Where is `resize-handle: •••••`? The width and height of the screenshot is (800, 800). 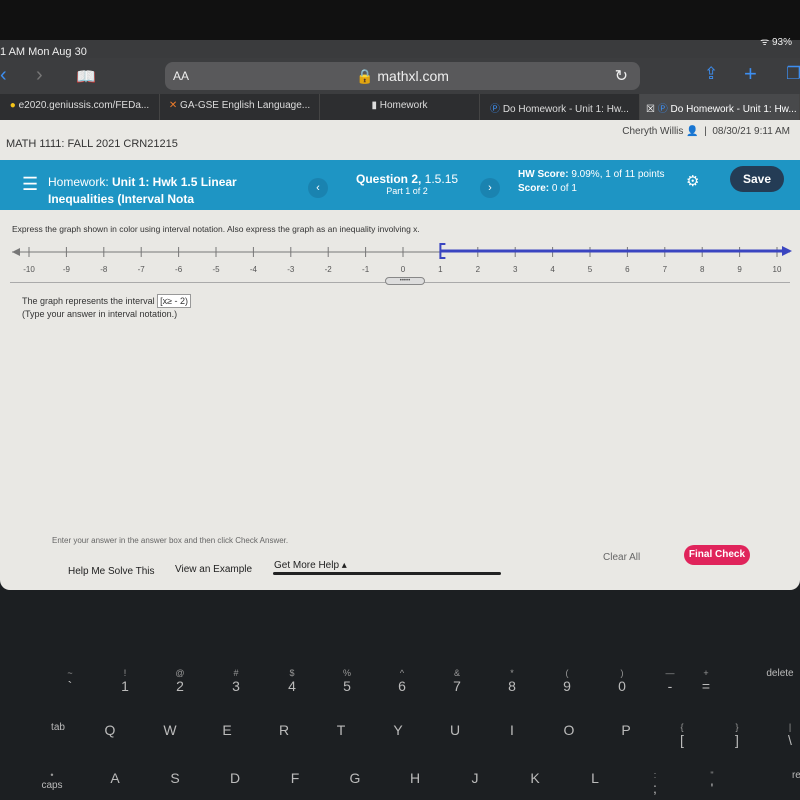
resize-handle: ••••• is located at coordinates (405, 281).